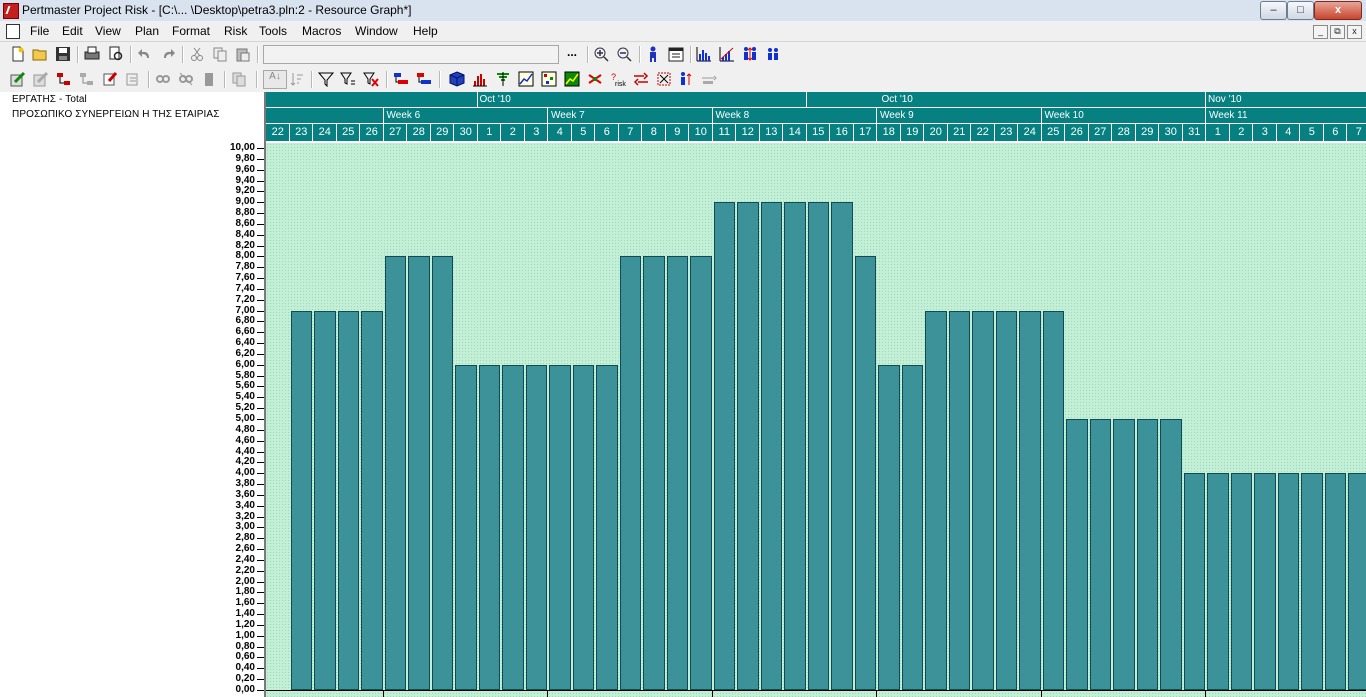 The height and width of the screenshot is (697, 1366). Describe the element at coordinates (72, 31) in the screenshot. I see `menu-edit: Edit` at that location.